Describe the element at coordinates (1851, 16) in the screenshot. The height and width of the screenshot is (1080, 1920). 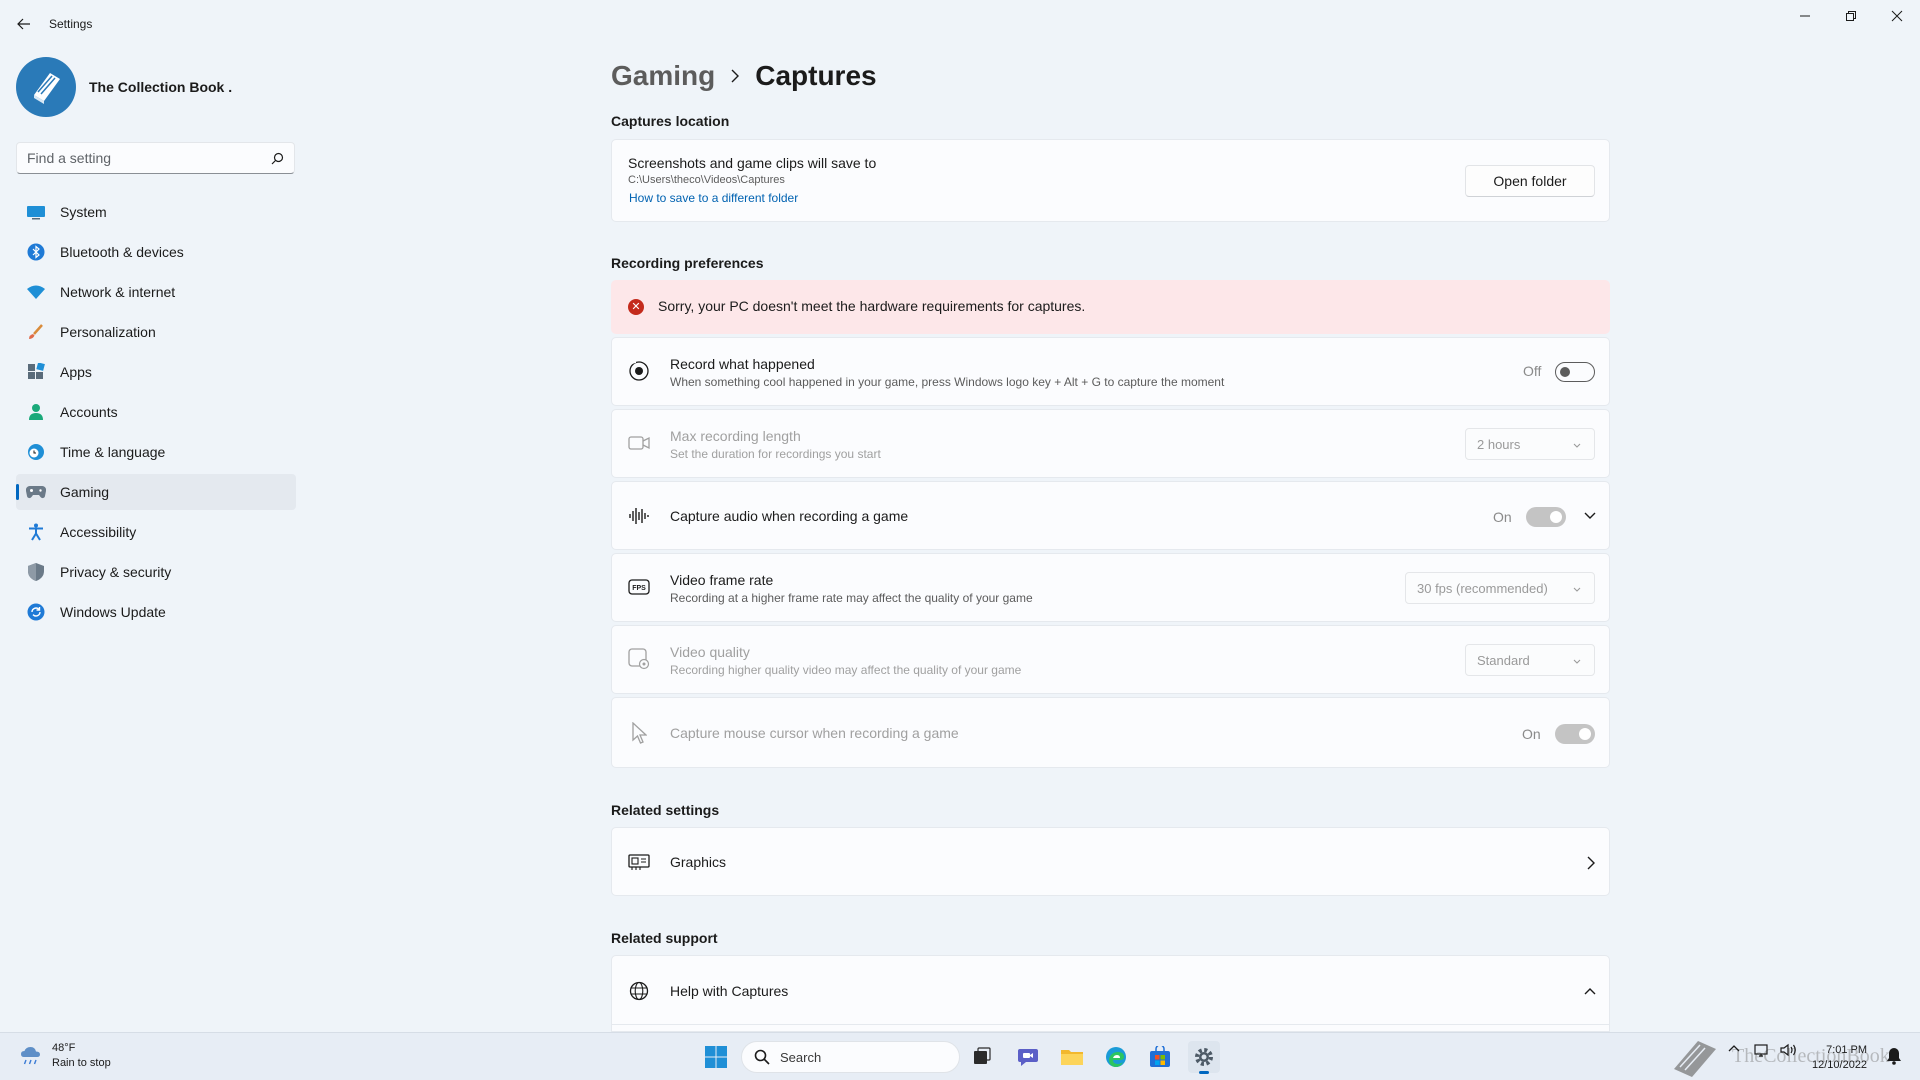
I see `restore-button` at that location.